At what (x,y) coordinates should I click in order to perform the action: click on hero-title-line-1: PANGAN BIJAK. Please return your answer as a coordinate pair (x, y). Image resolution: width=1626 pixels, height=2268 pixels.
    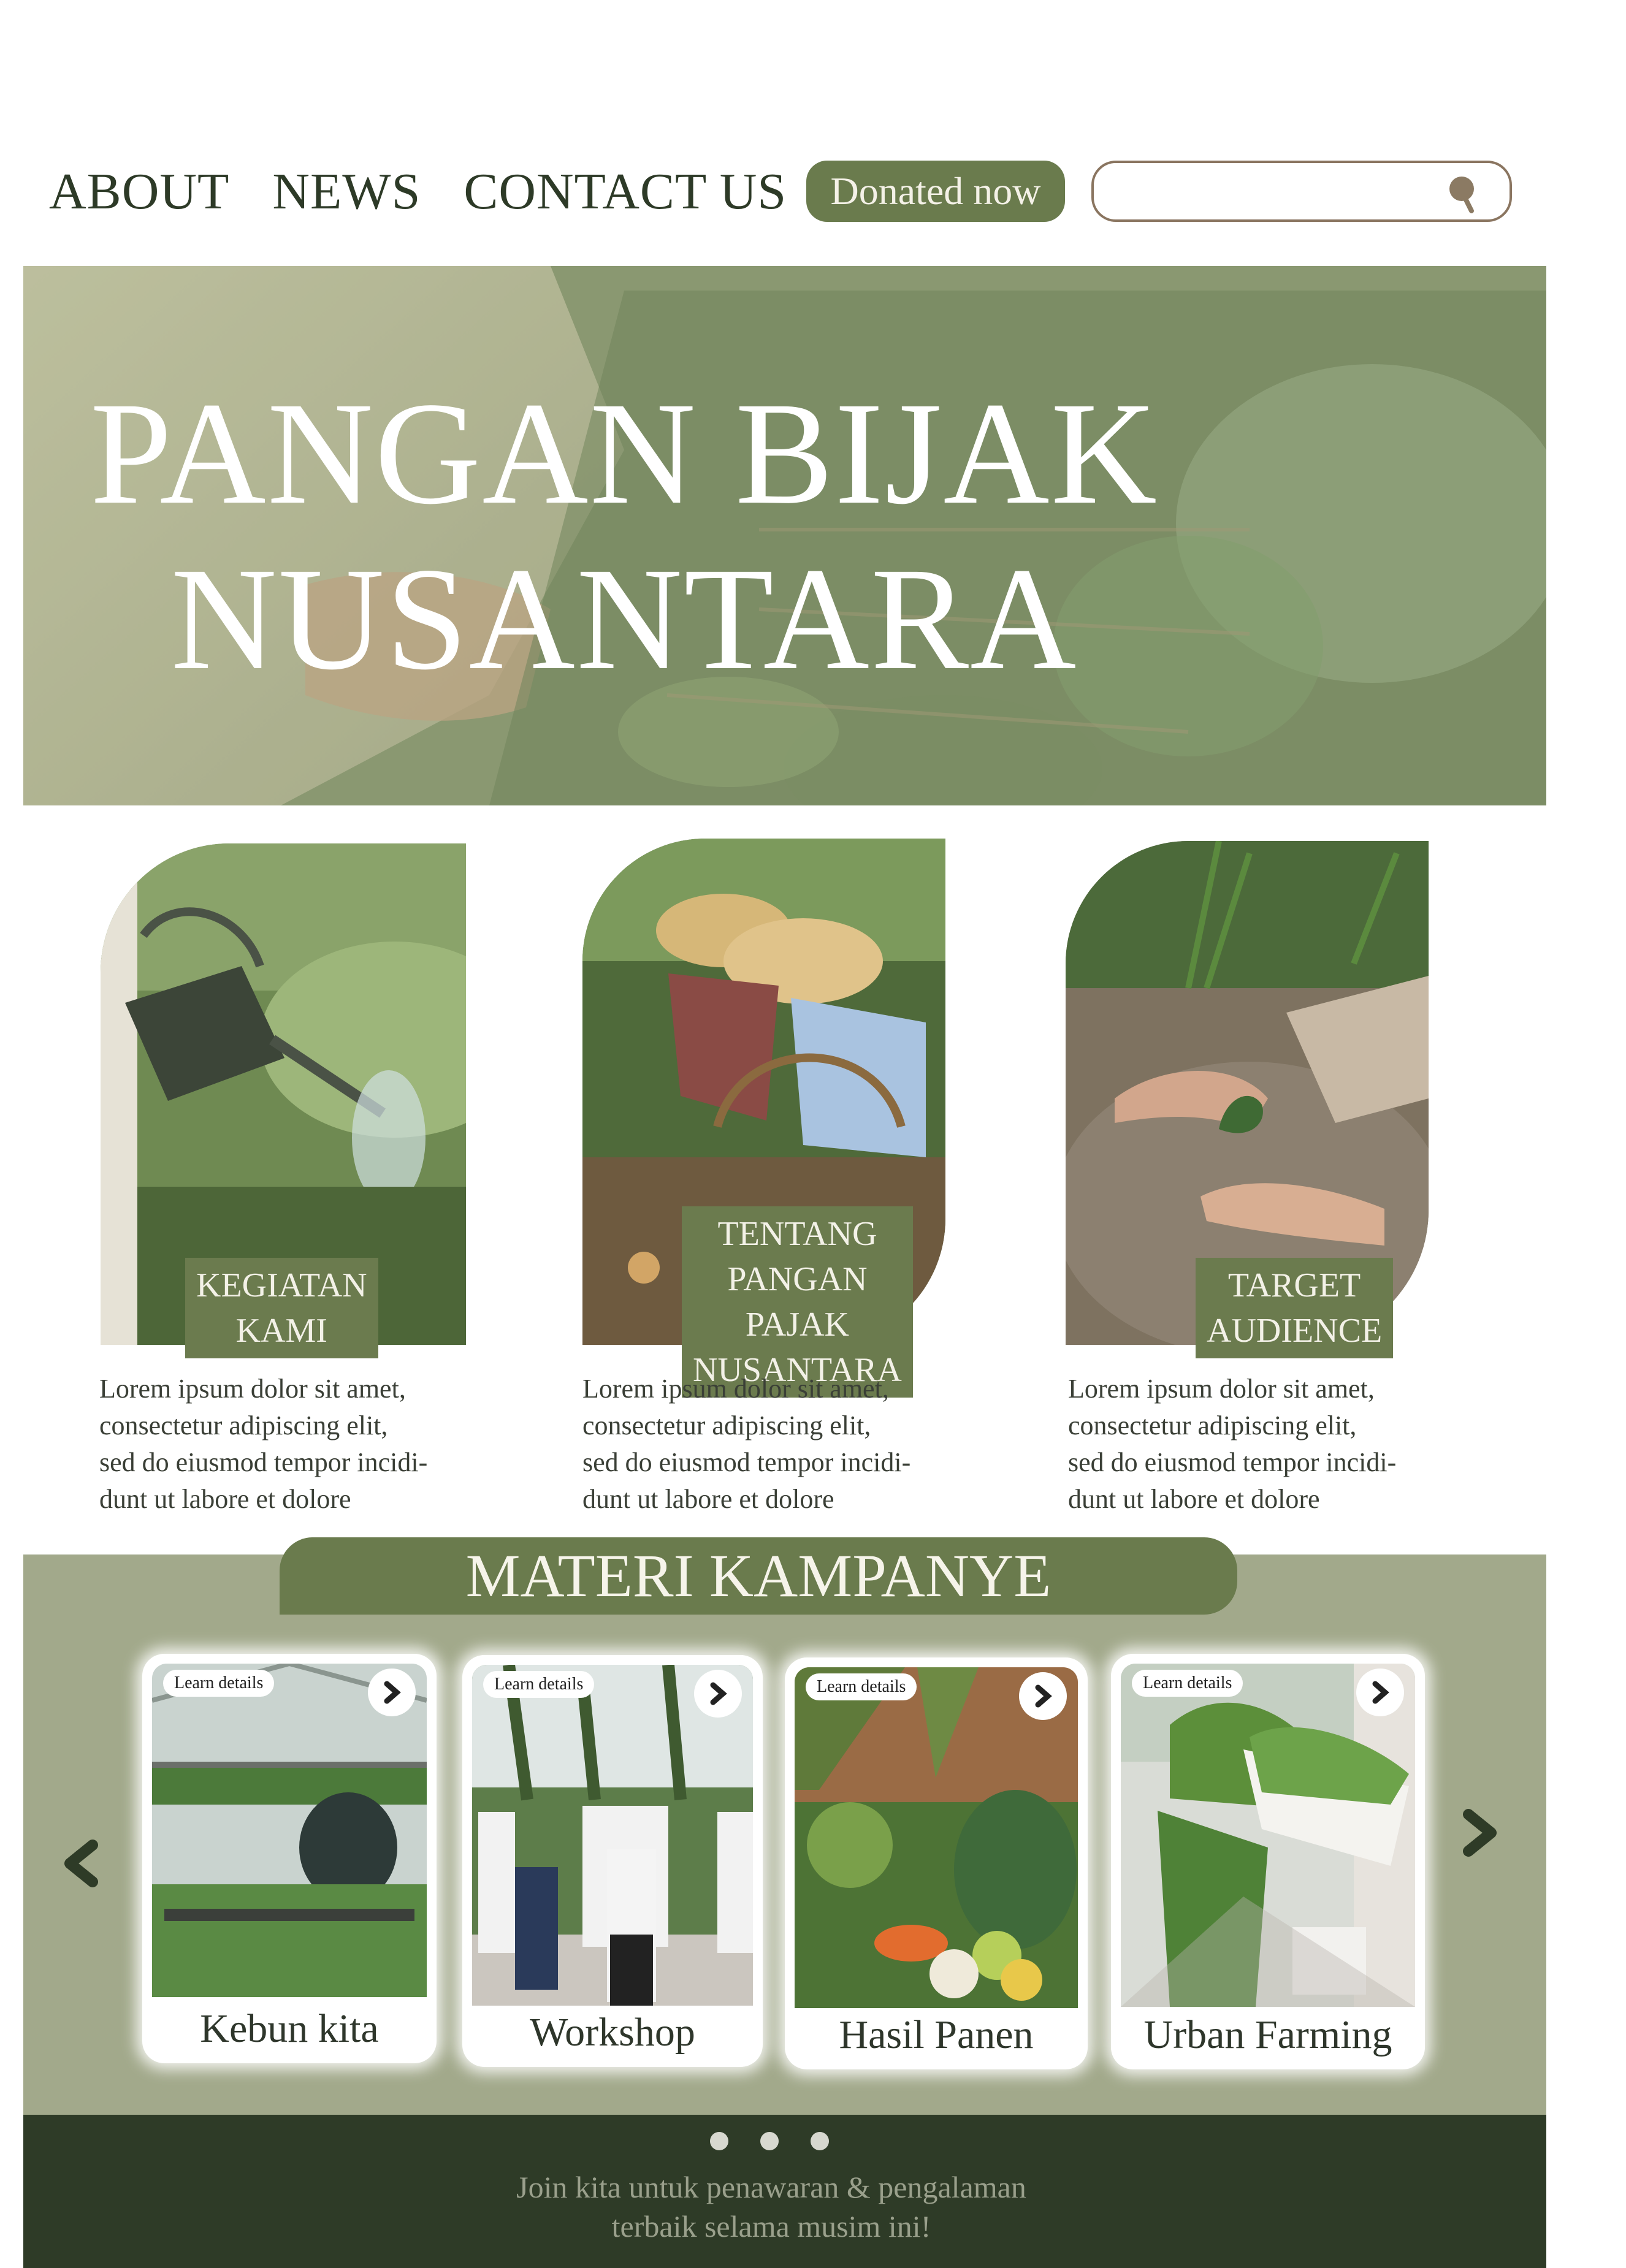
    Looking at the image, I should click on (624, 453).